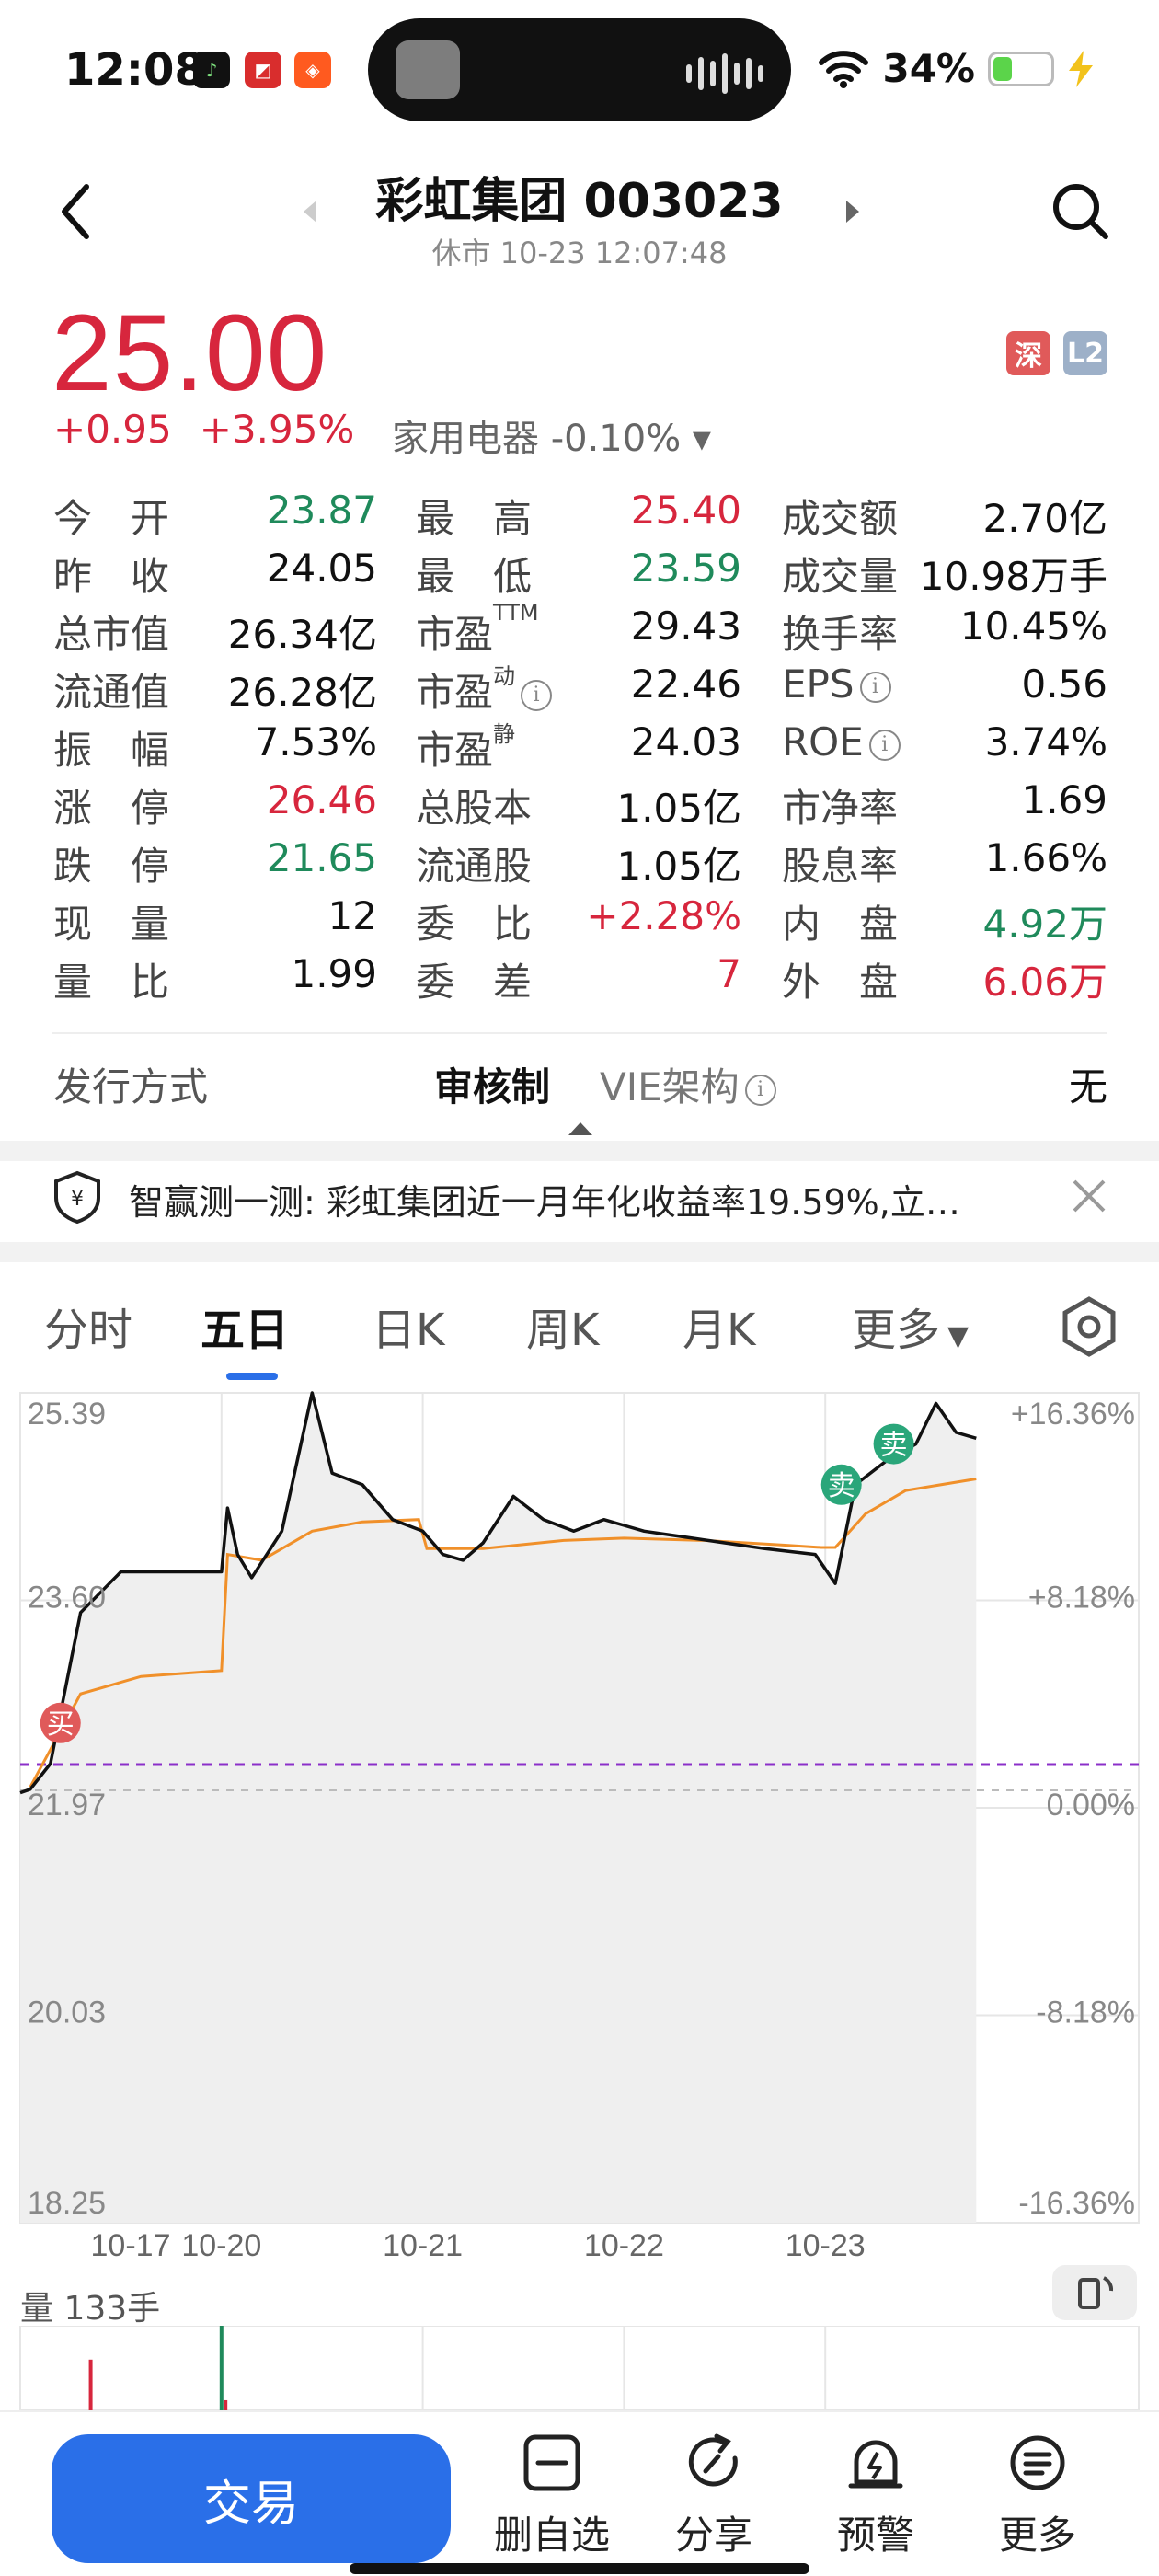 The height and width of the screenshot is (2576, 1159). Describe the element at coordinates (579, 2368) in the screenshot. I see `volume-chart` at that location.